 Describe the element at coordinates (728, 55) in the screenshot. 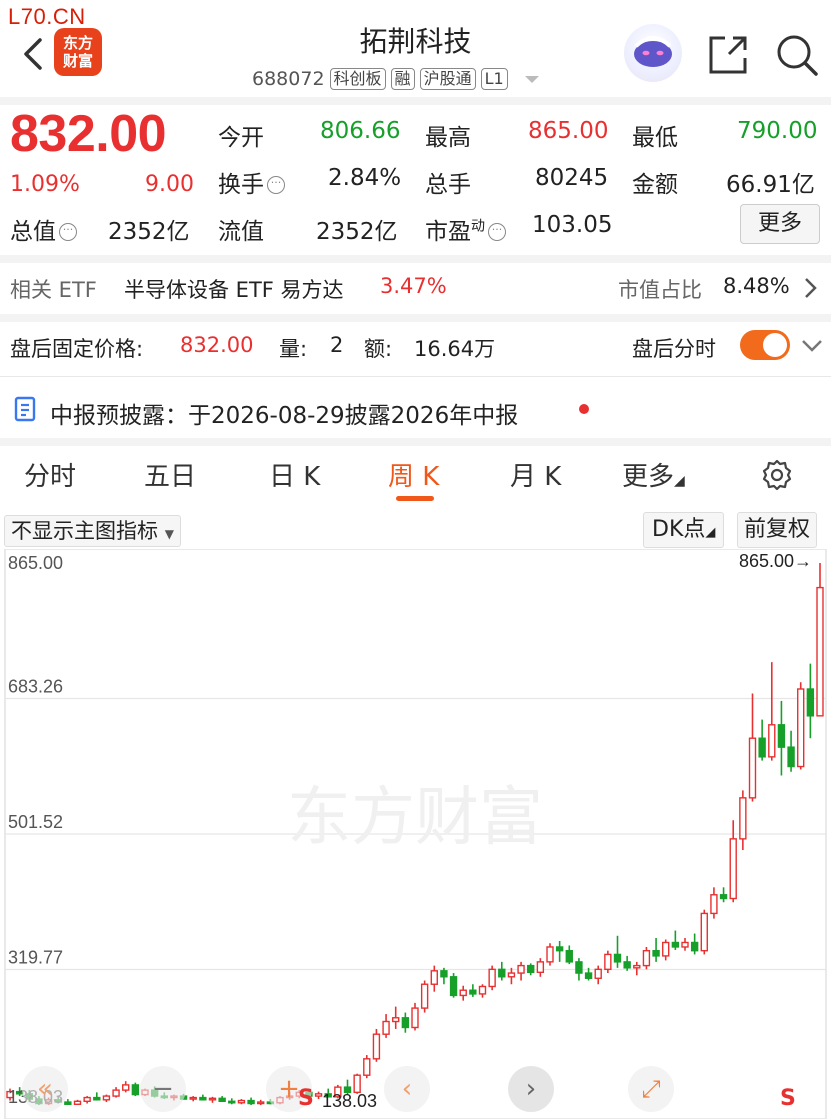

I see `share-icon` at that location.